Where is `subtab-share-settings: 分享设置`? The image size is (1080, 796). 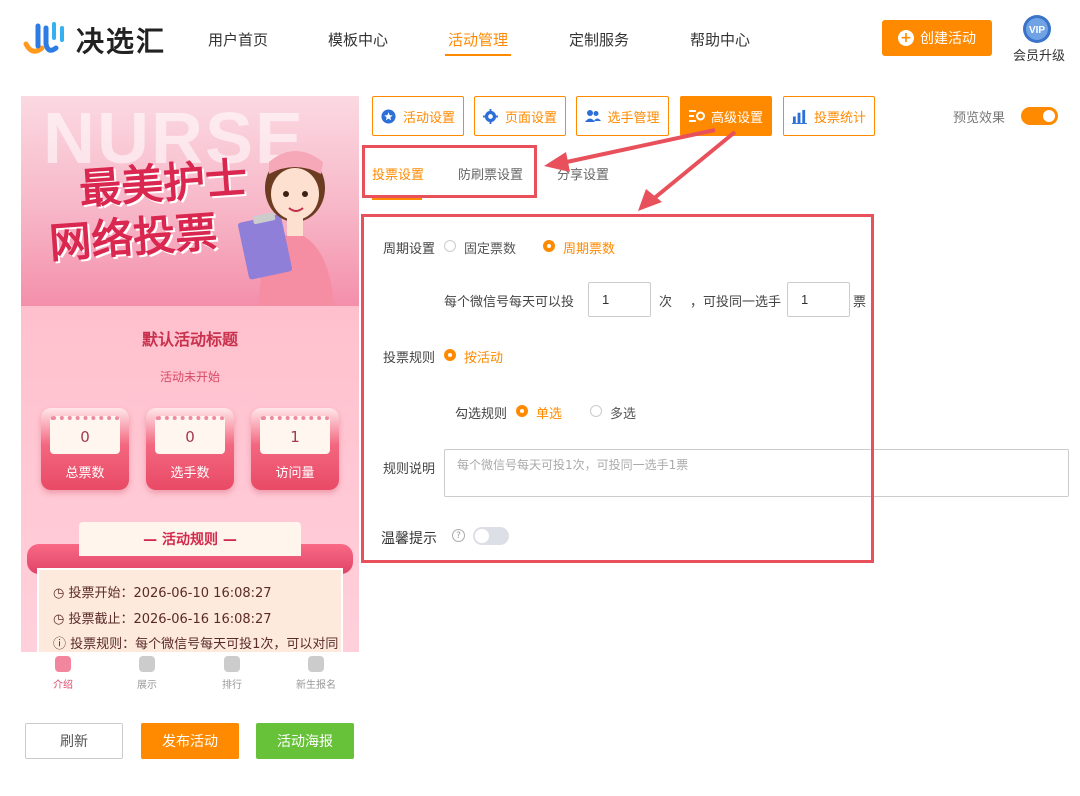
subtab-share-settings: 分享设置 is located at coordinates (583, 173).